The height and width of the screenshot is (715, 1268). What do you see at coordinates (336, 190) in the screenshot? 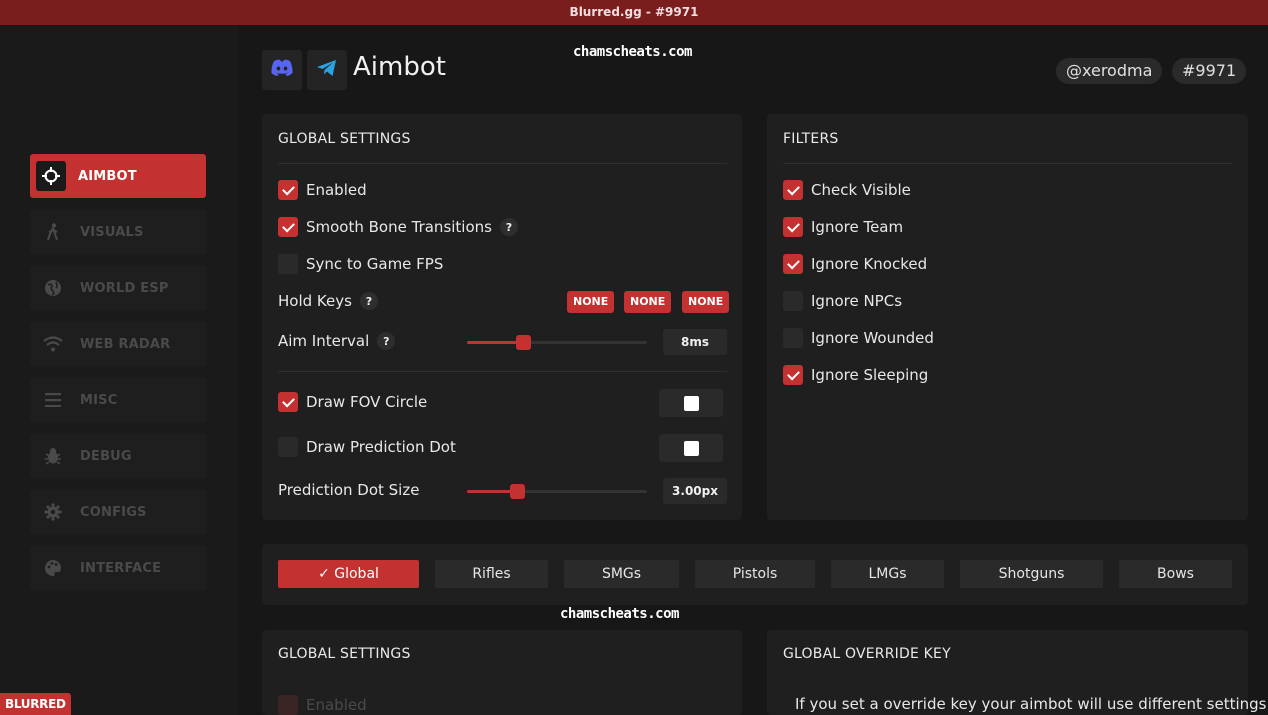
I see `enabled-label: Enabled` at bounding box center [336, 190].